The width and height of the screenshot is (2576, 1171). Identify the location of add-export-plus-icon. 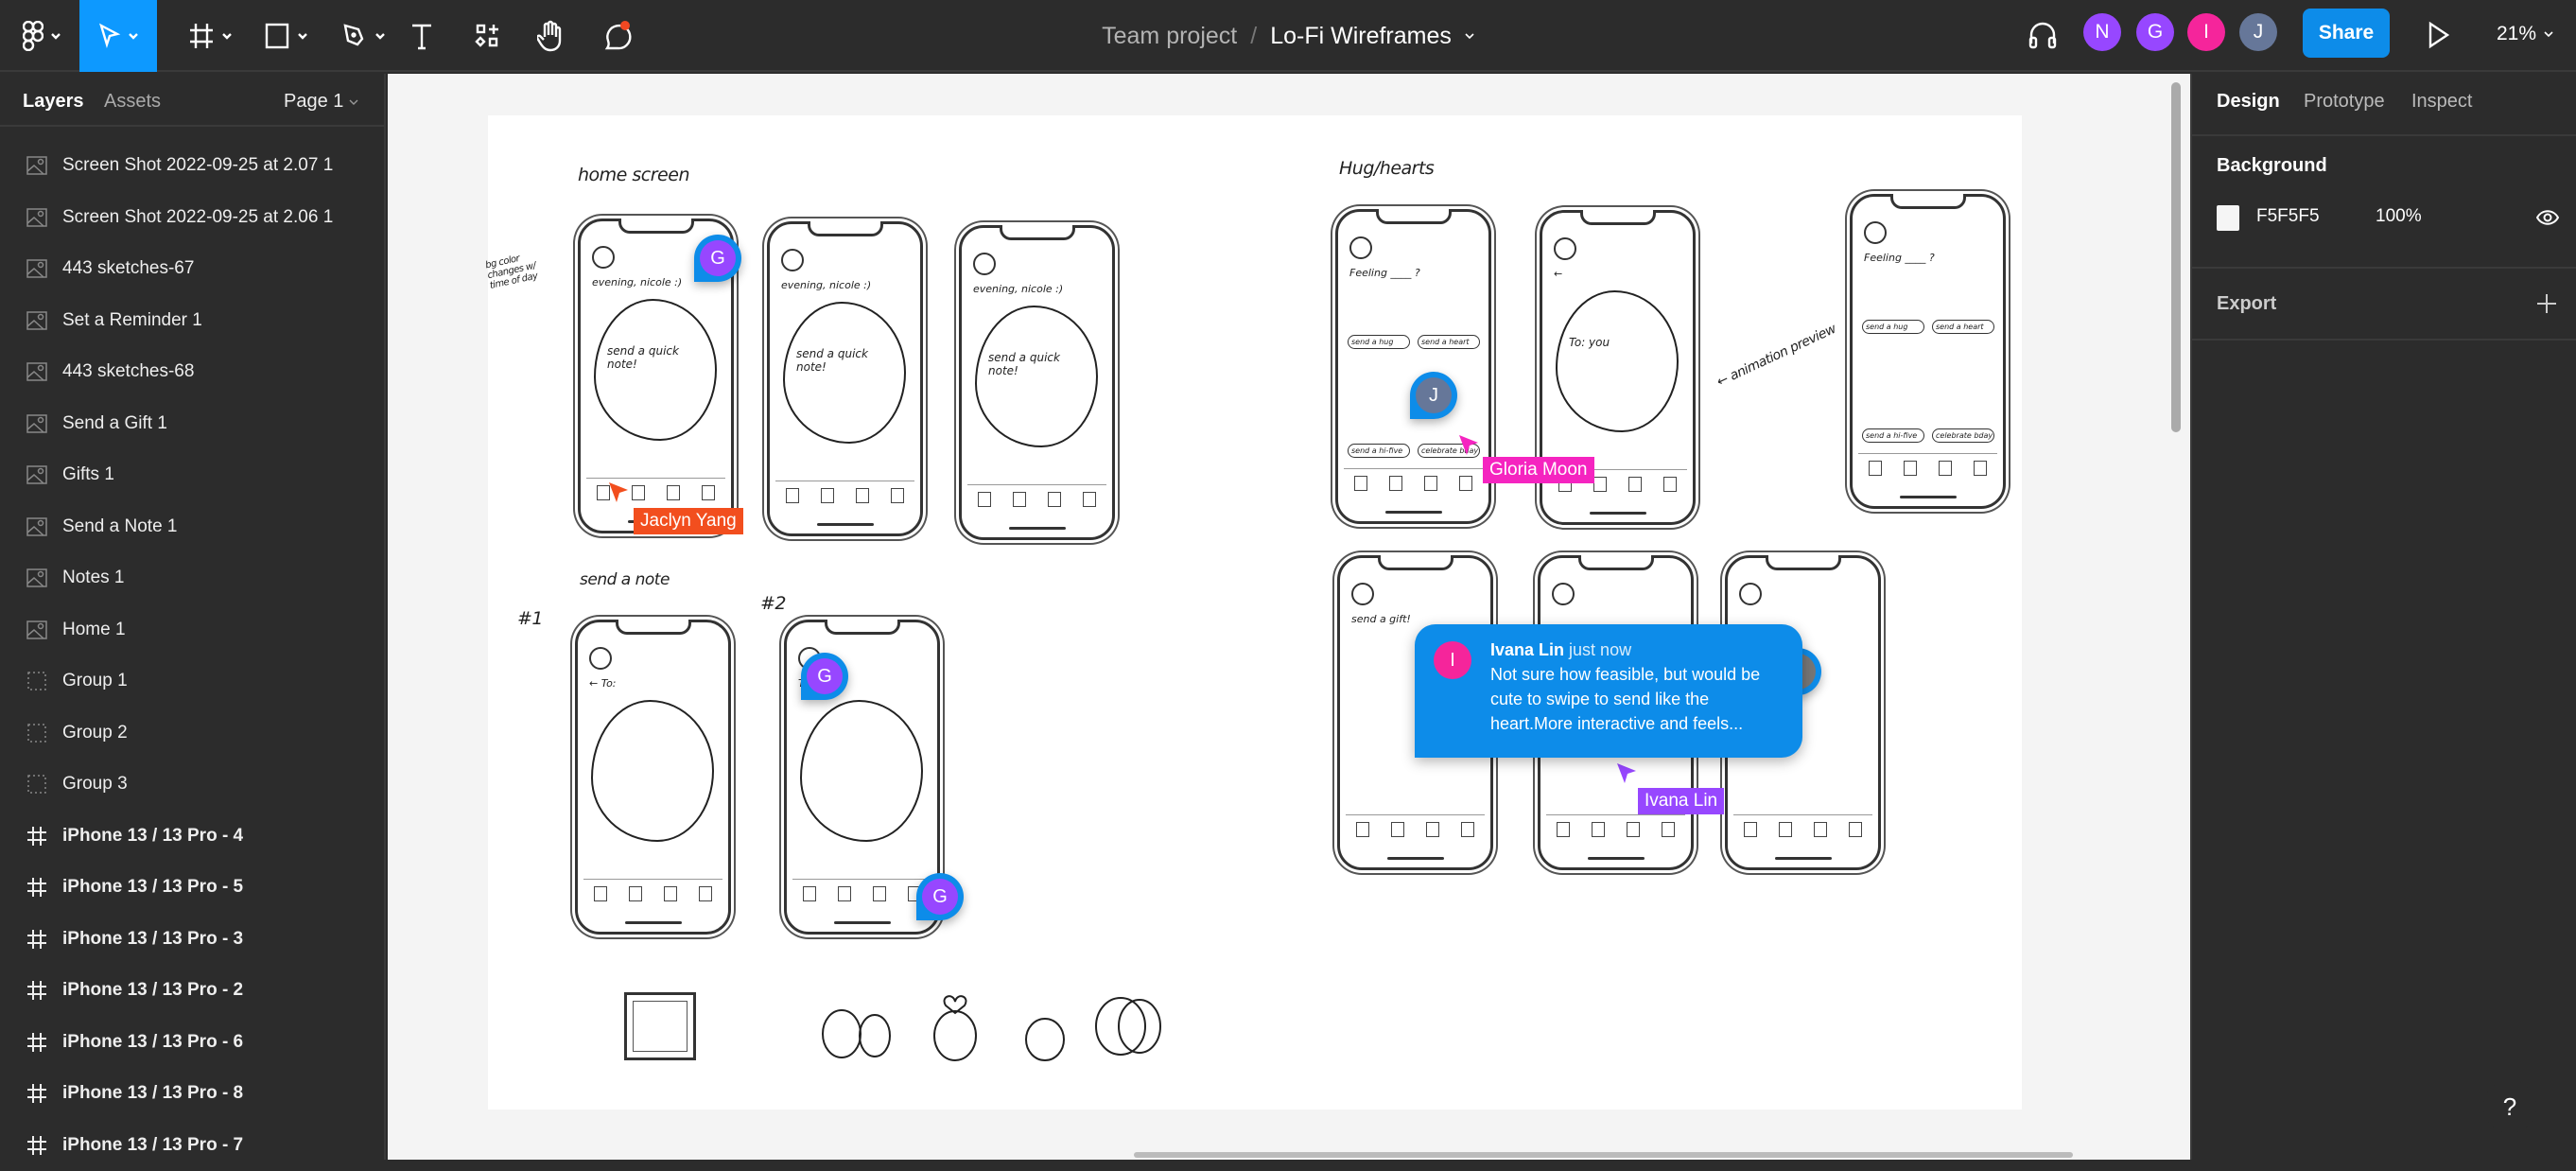
(2546, 303).